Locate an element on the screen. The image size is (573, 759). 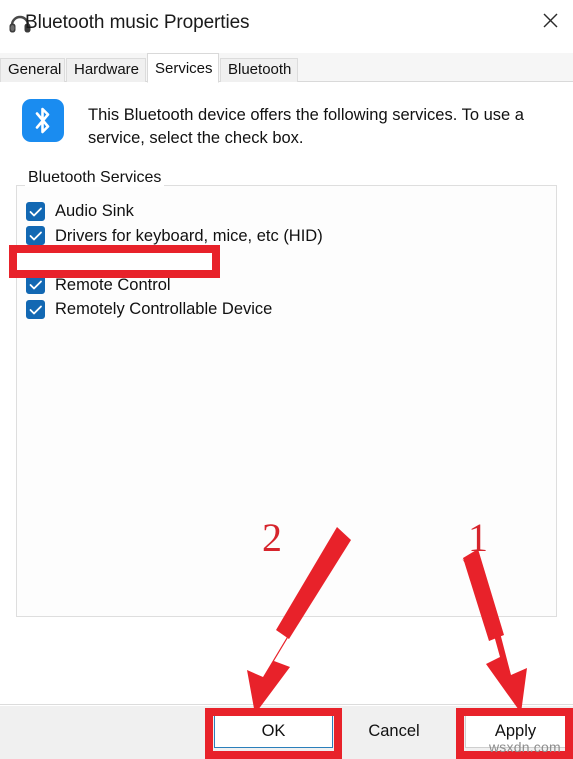
service-label-remotely-controllable-device: Remotely Controllable Device is located at coordinates (164, 309).